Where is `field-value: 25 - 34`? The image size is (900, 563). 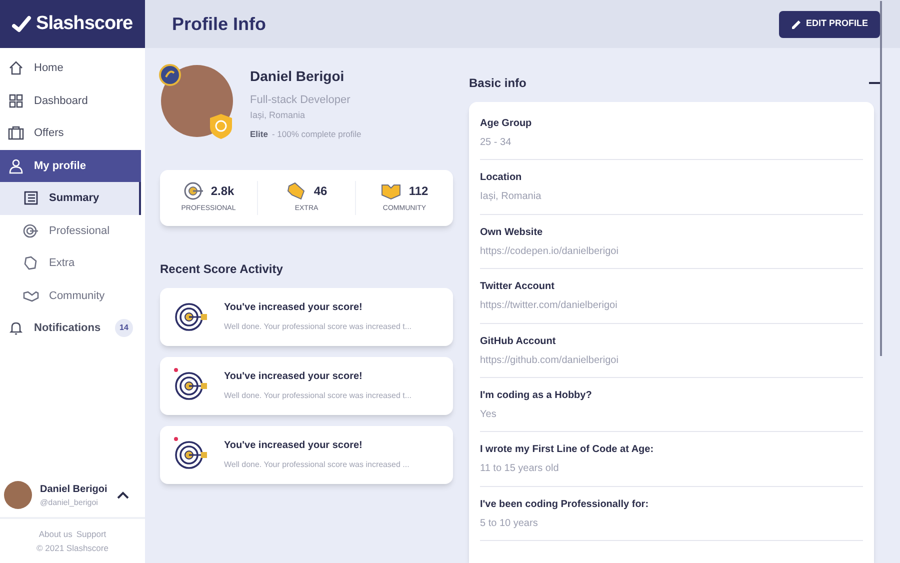 field-value: 25 - 34 is located at coordinates (496, 143).